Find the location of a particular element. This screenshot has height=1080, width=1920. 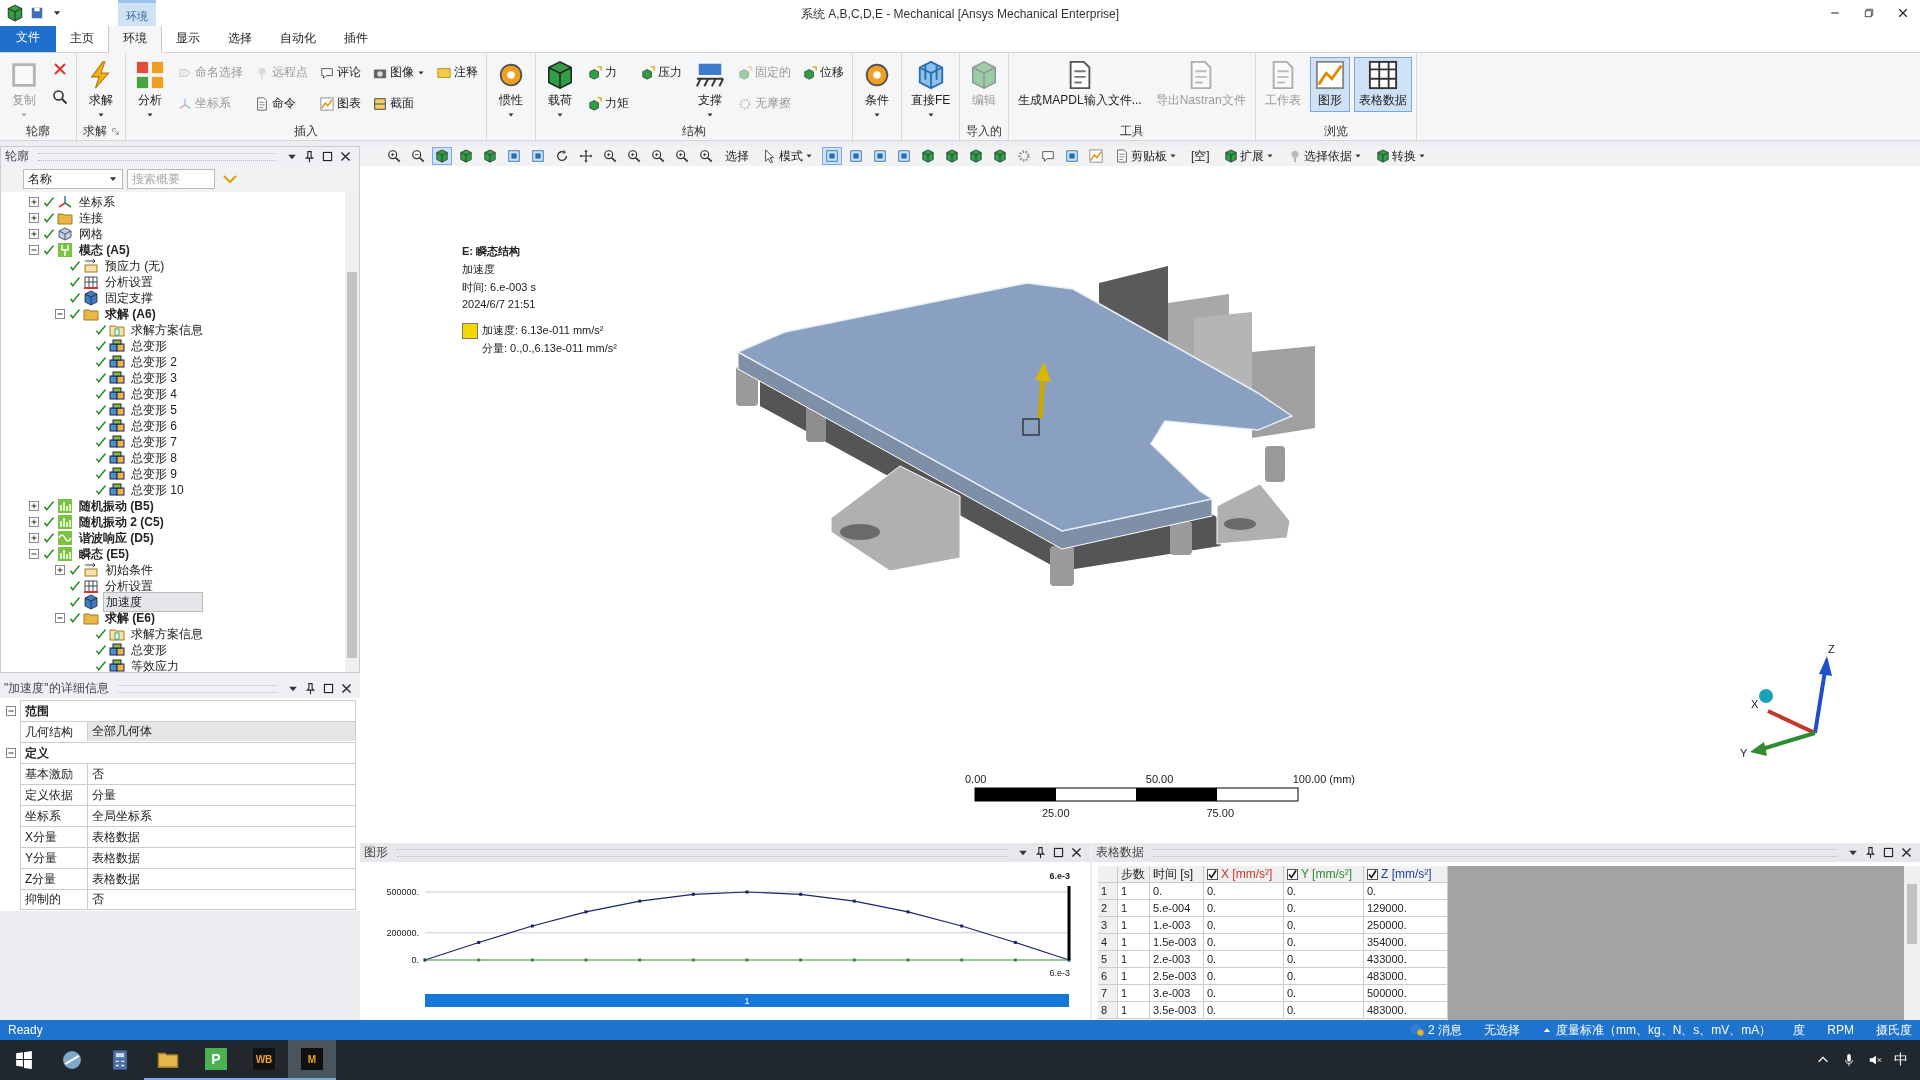

tree-item: 求解方案信息 is located at coordinates (167, 634).